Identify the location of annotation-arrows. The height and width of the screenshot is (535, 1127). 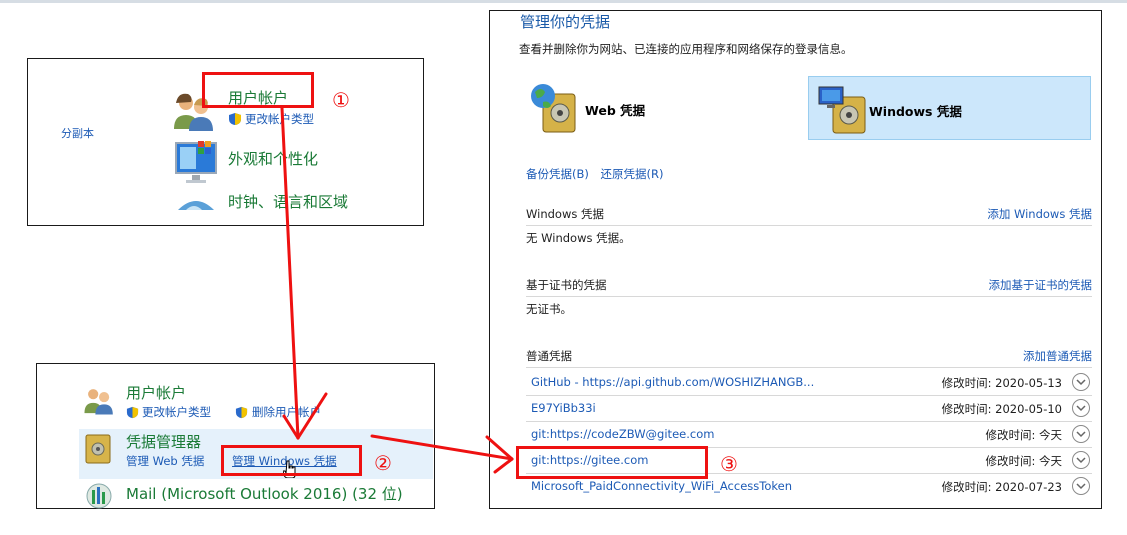
(397, 290).